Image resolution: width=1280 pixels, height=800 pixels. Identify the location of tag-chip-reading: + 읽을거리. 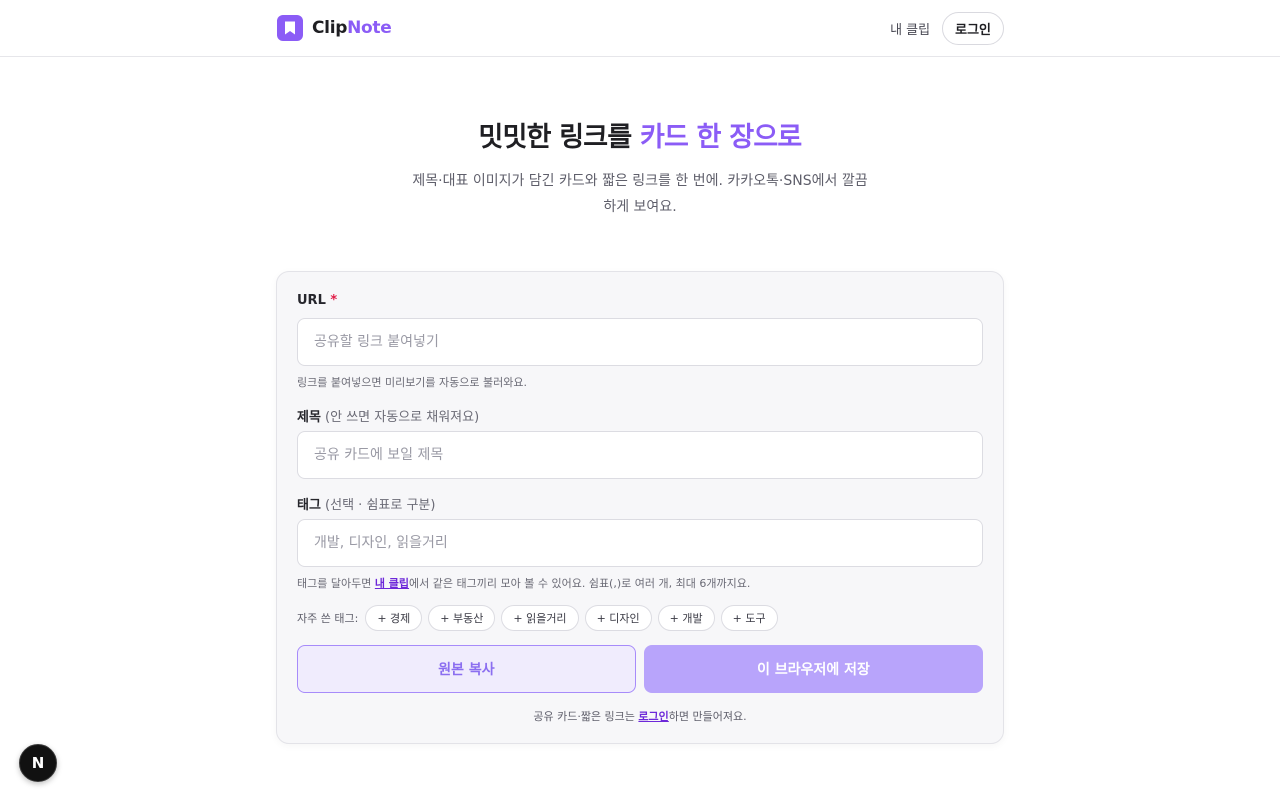
(540, 618).